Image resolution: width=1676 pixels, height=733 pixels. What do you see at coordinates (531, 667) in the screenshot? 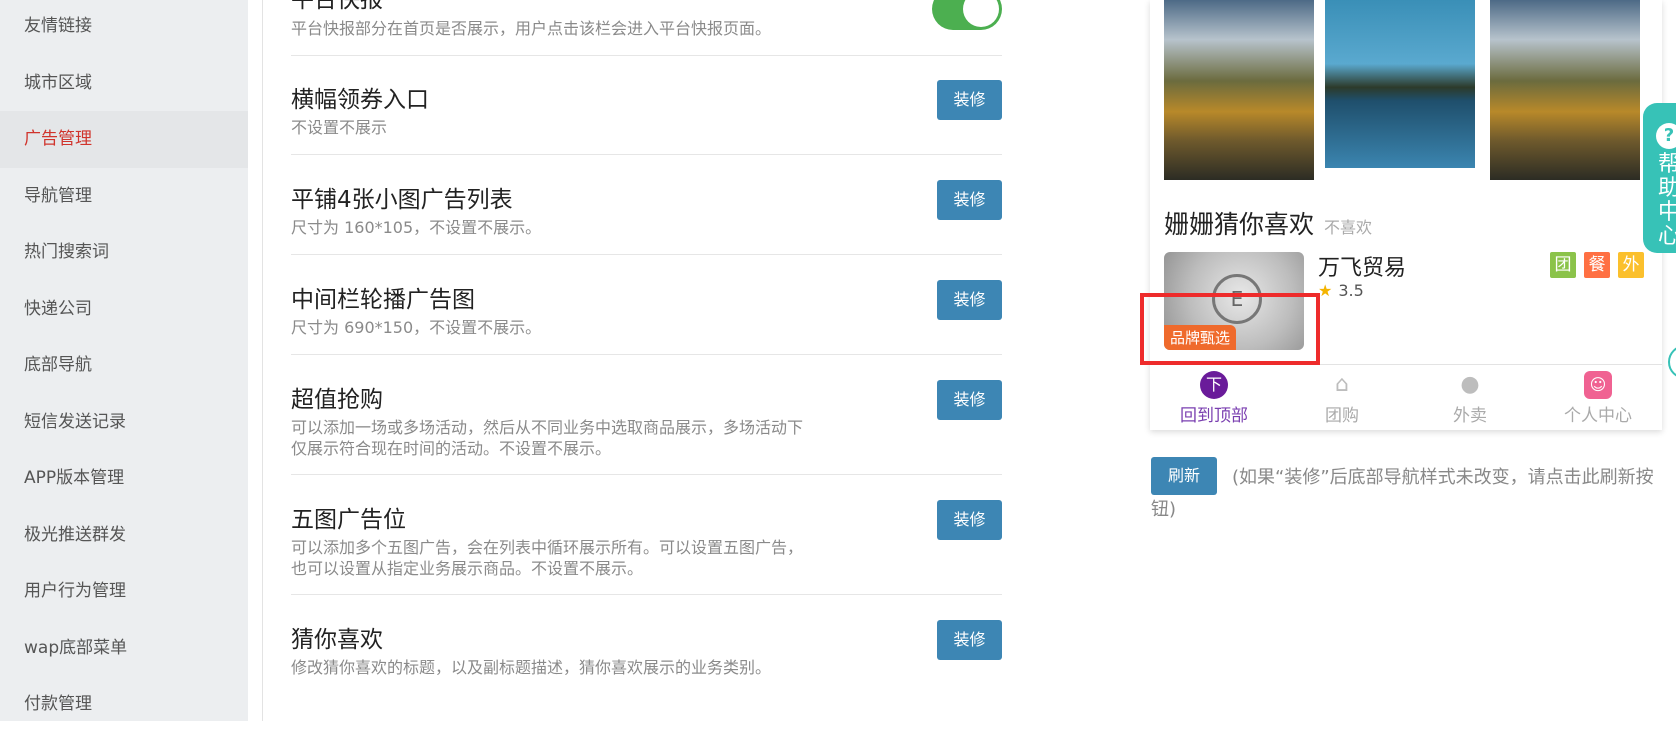
I see `setting-description: 修改猜你喜欢的标题，以及副标题描述，猜你喜欢展示的业务类别。` at bounding box center [531, 667].